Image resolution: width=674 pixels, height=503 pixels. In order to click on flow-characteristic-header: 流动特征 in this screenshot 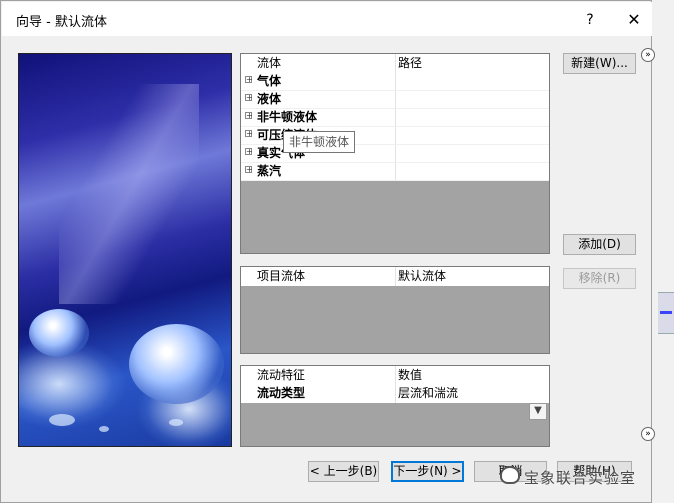, I will do `click(281, 375)`.